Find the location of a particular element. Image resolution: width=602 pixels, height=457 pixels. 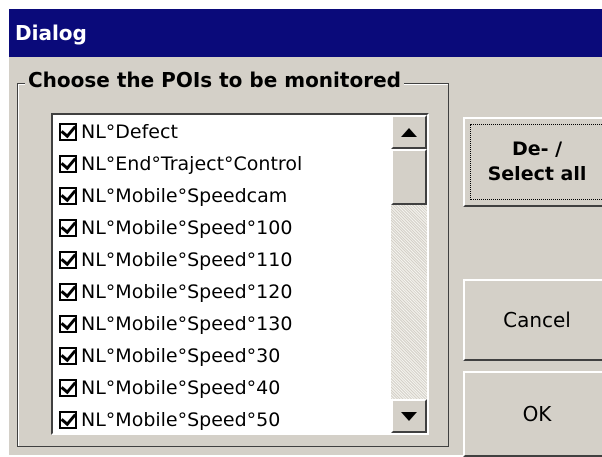

arrow-down-icon is located at coordinates (409, 416).